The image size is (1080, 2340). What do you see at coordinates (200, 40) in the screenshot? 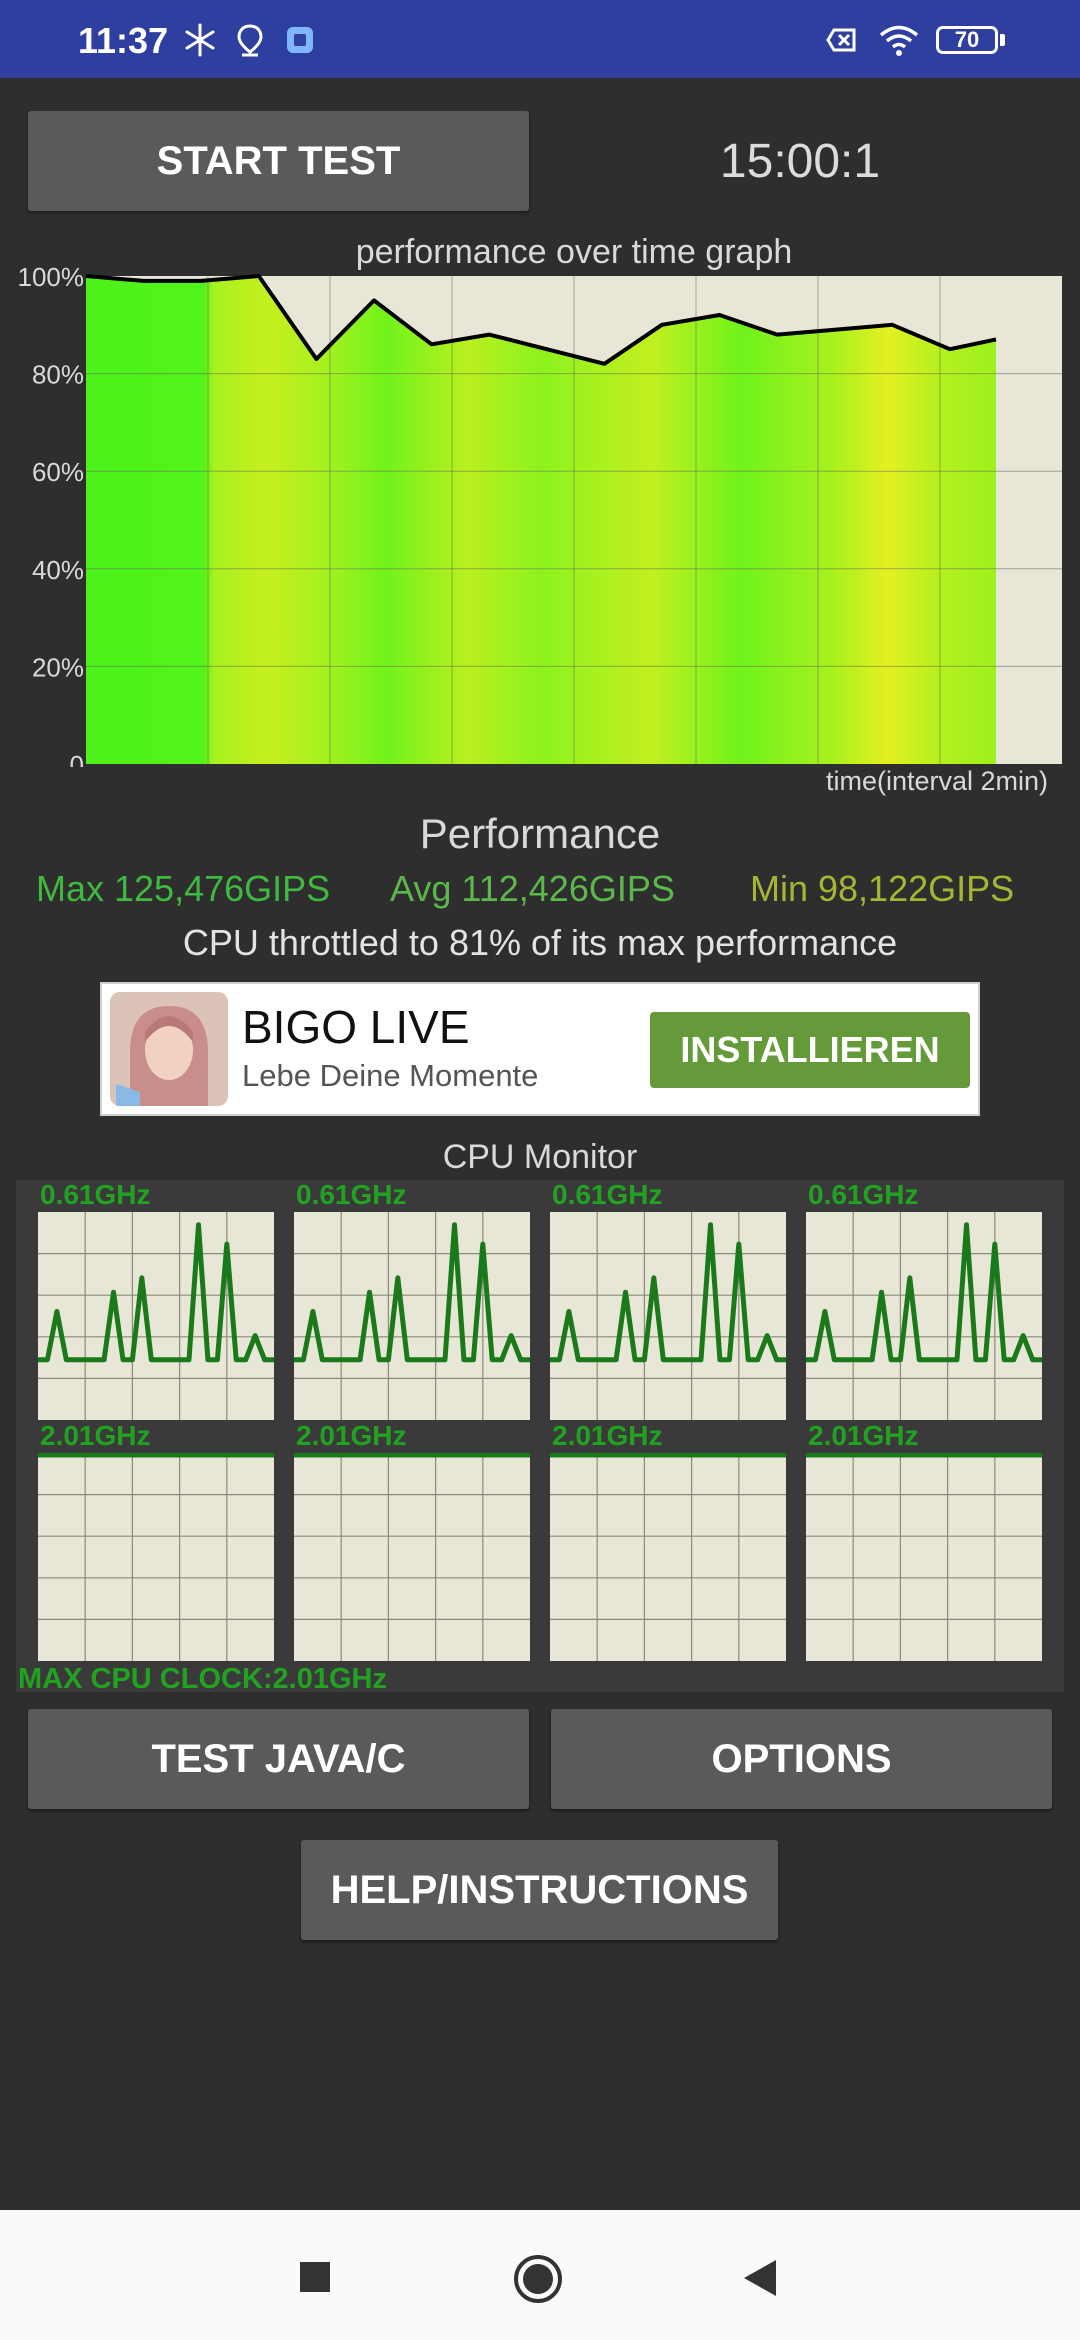
I see `snowflake-icon` at bounding box center [200, 40].